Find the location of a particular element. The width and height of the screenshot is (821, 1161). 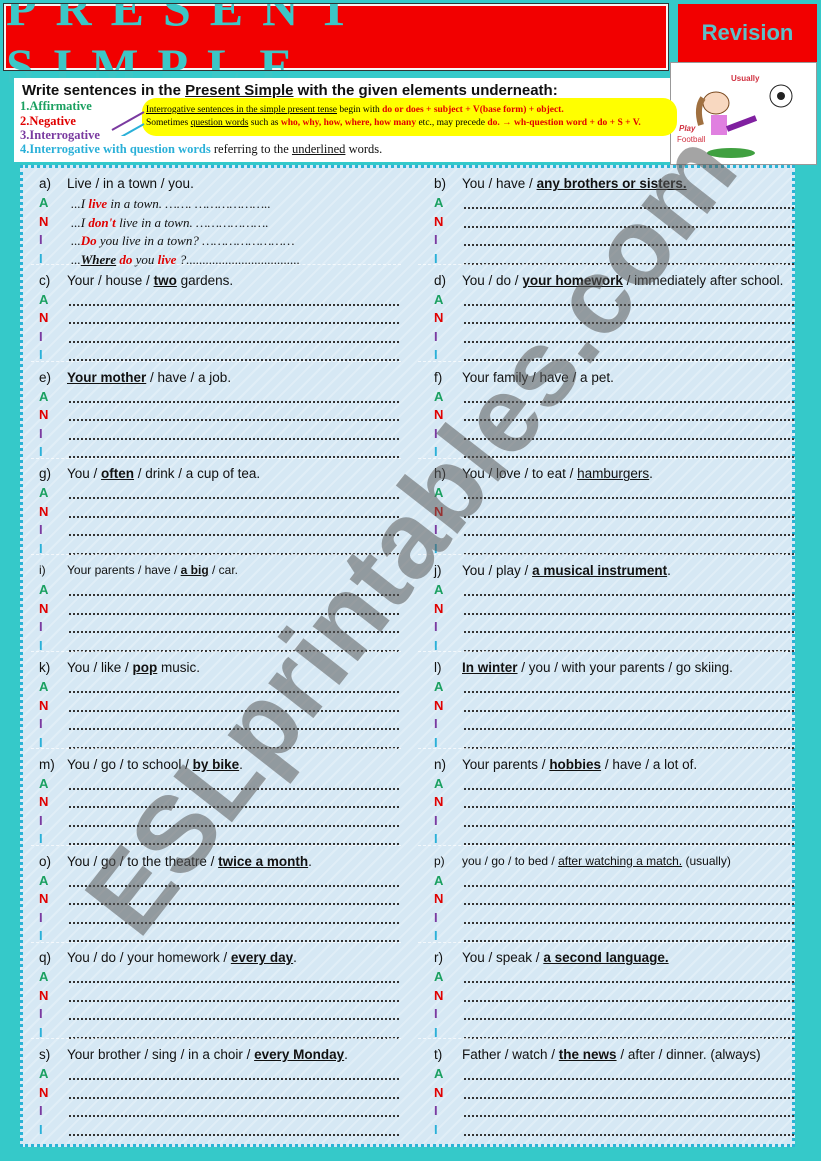

level-letter: A is located at coordinates (44, 396).